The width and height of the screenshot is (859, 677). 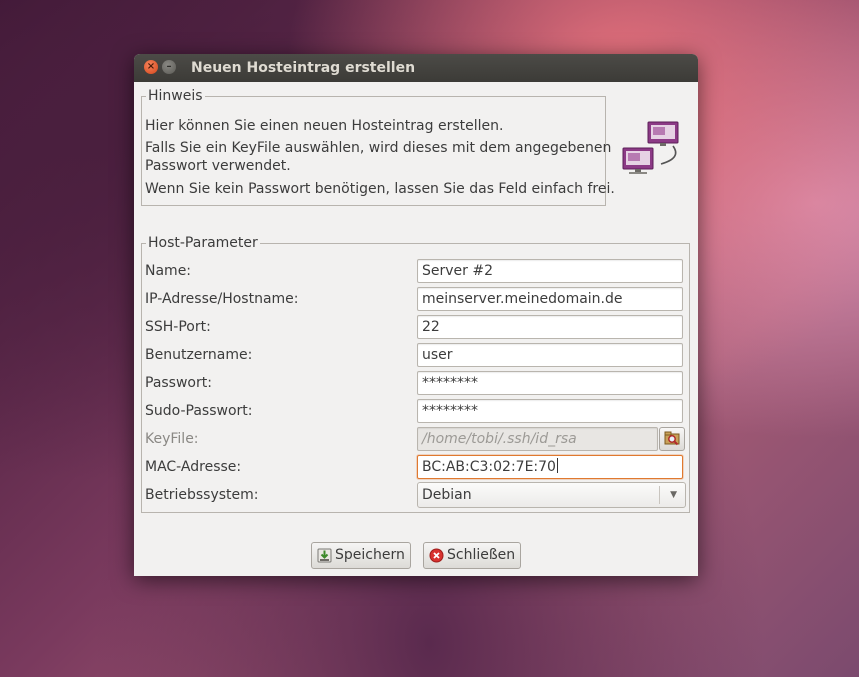 What do you see at coordinates (151, 67) in the screenshot?
I see `close-window-button: ×` at bounding box center [151, 67].